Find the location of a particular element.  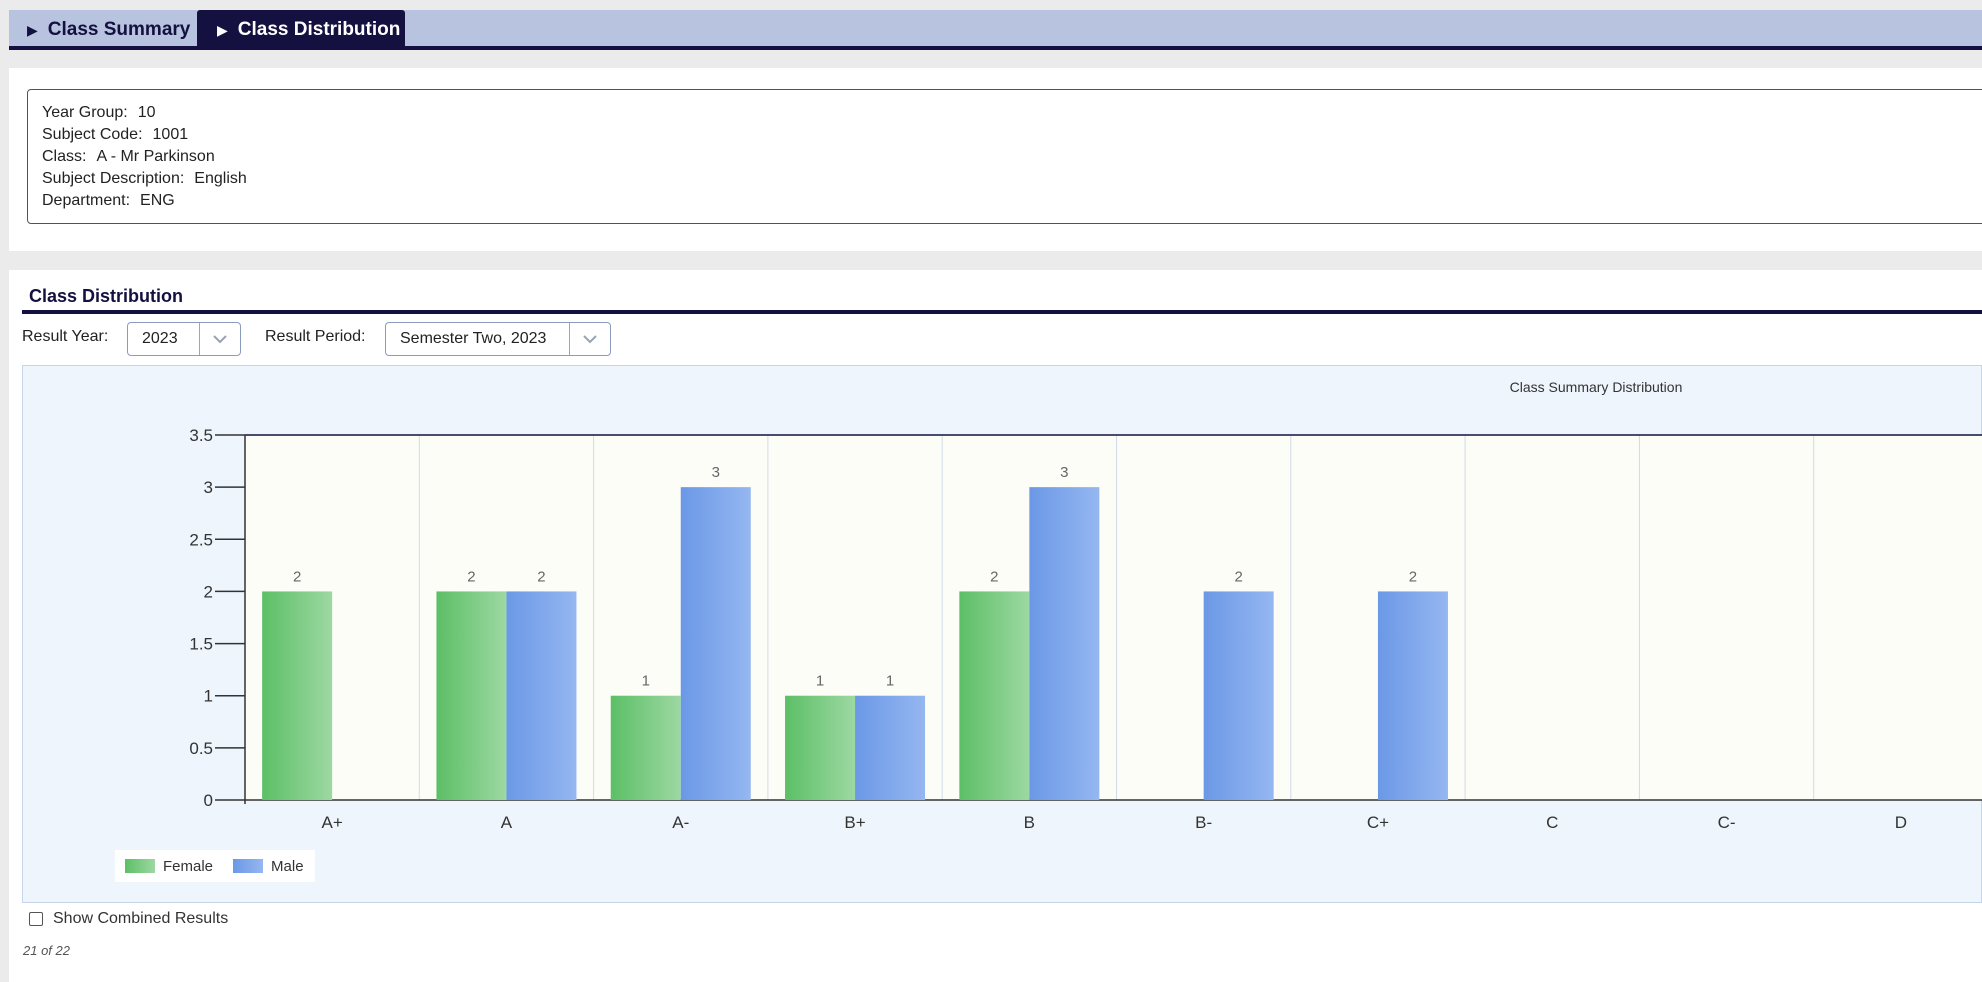

y-tick-label: 1 is located at coordinates (208, 696).